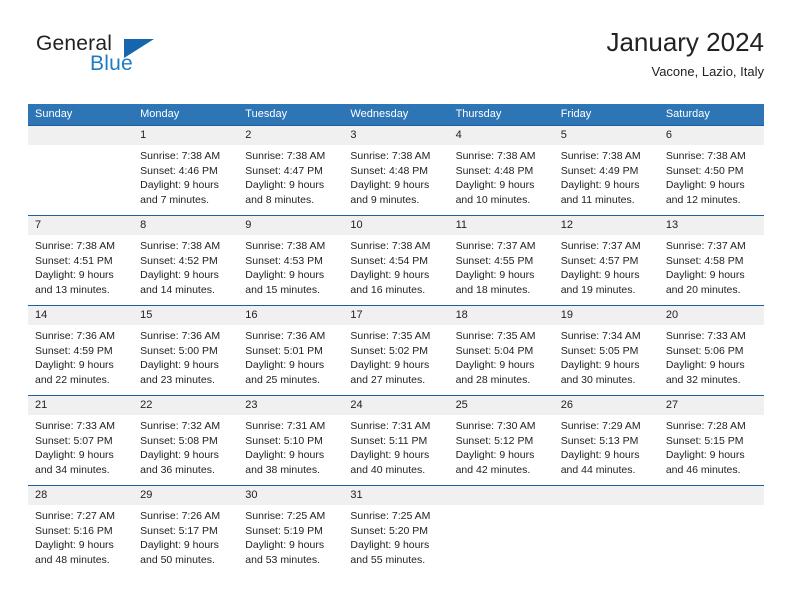 Image resolution: width=792 pixels, height=612 pixels. What do you see at coordinates (146, 495) in the screenshot?
I see `day-number: 29` at bounding box center [146, 495].